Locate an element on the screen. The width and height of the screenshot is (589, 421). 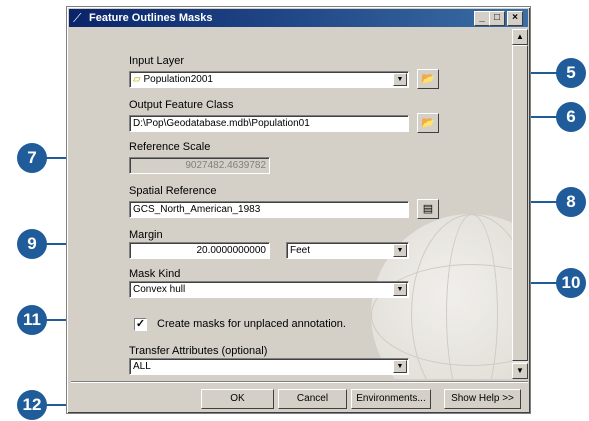
transfer-attributes-dropdown: ALL ▼ is located at coordinates (269, 366).